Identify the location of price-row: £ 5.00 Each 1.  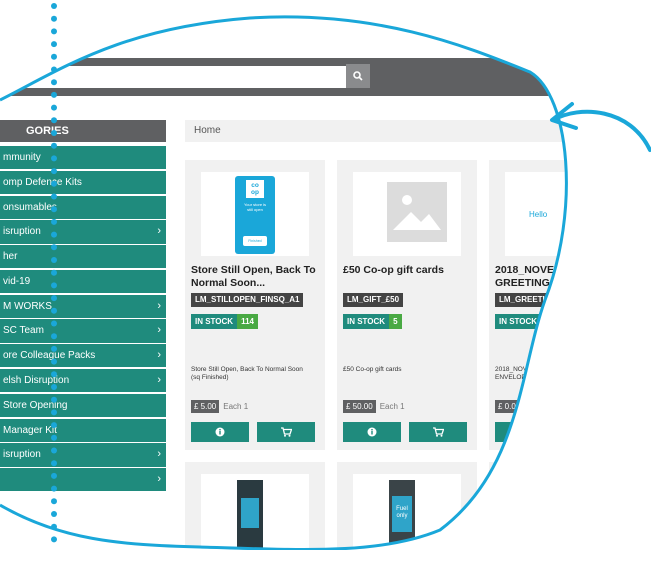
(219, 406).